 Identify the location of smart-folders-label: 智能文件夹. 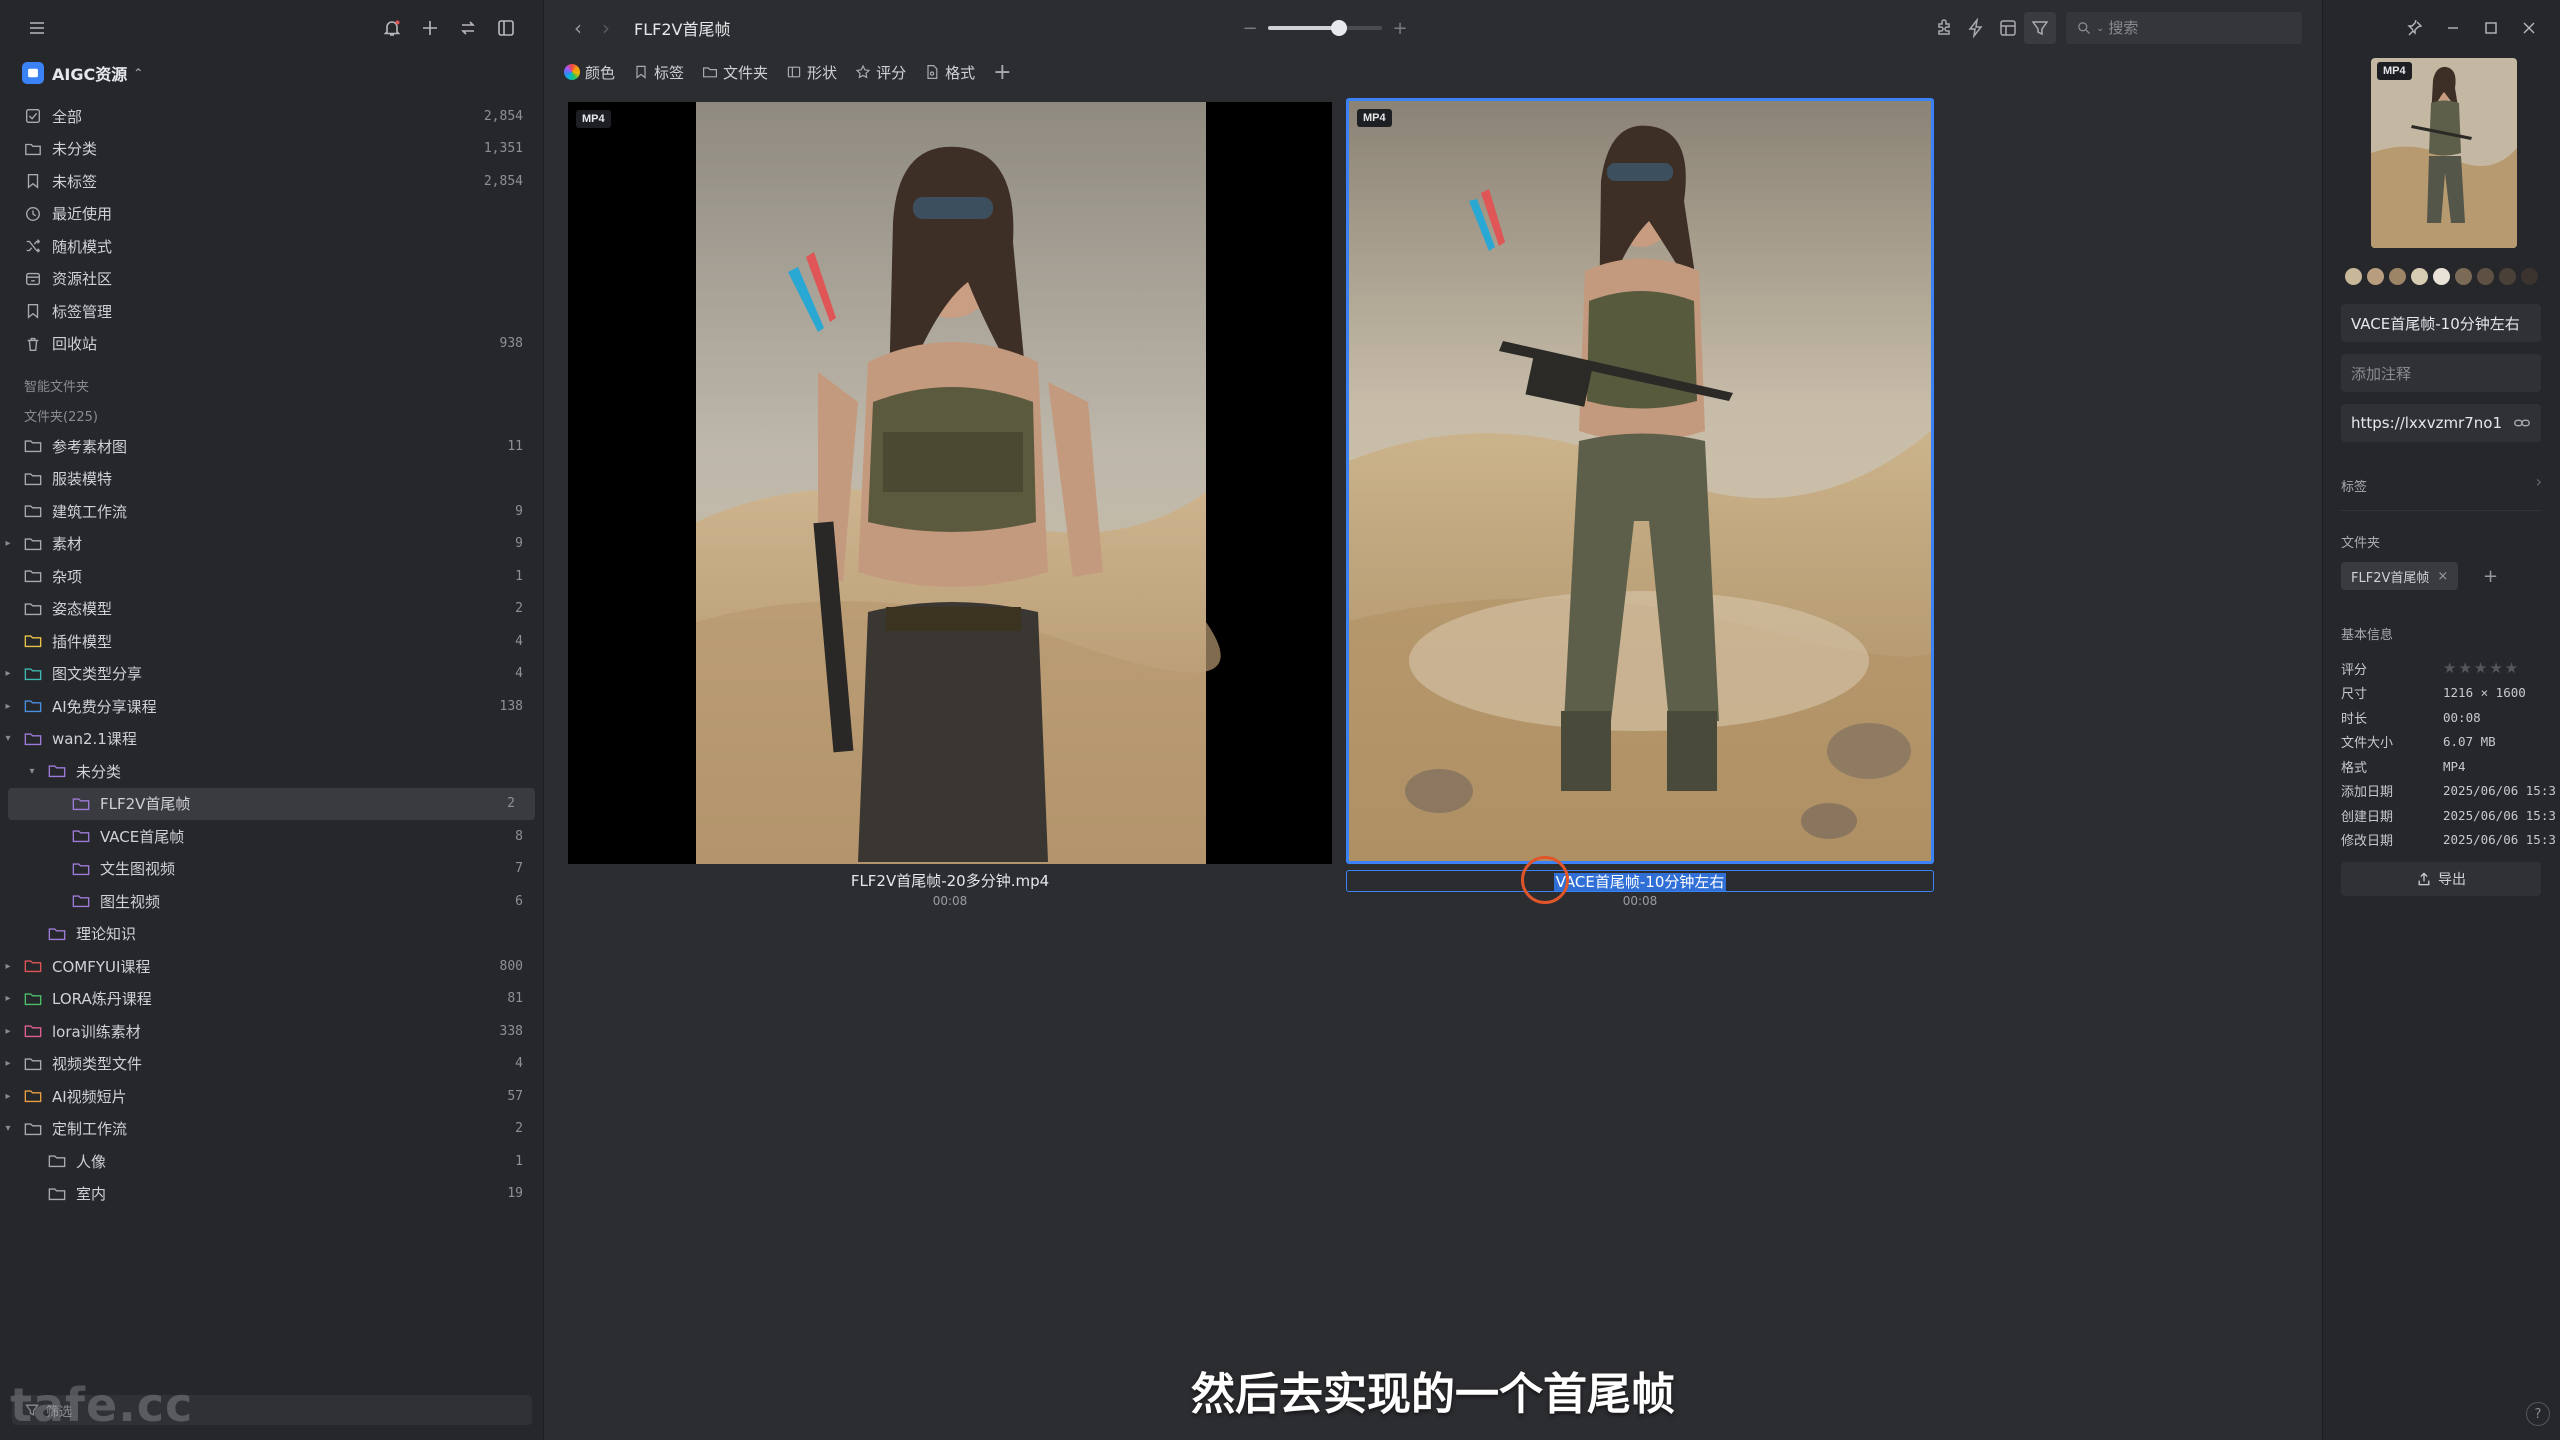
(271, 385).